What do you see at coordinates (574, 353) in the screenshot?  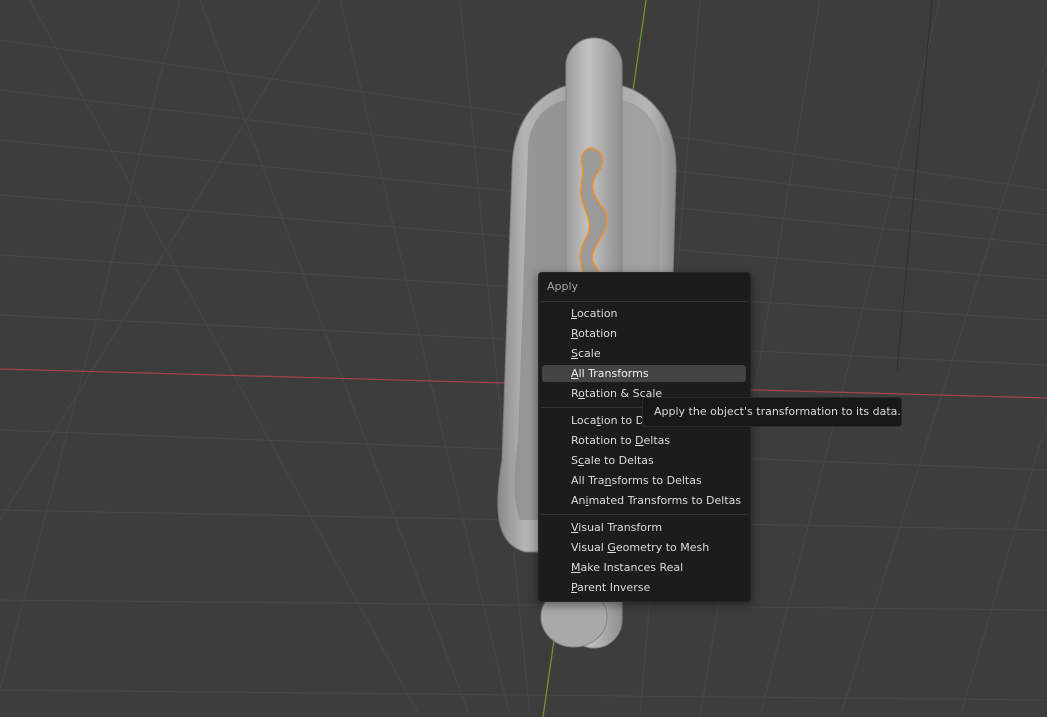 I see `menu-item-hotkey-letter: S` at bounding box center [574, 353].